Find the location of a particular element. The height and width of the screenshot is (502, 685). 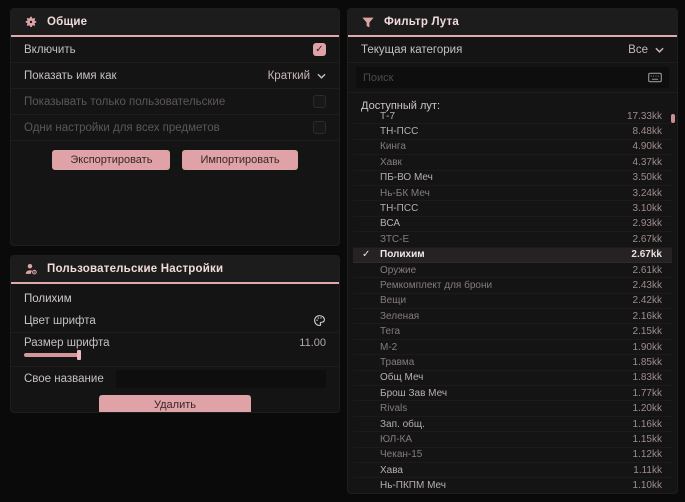

font-size-label: Размер шрифта is located at coordinates (67, 343).